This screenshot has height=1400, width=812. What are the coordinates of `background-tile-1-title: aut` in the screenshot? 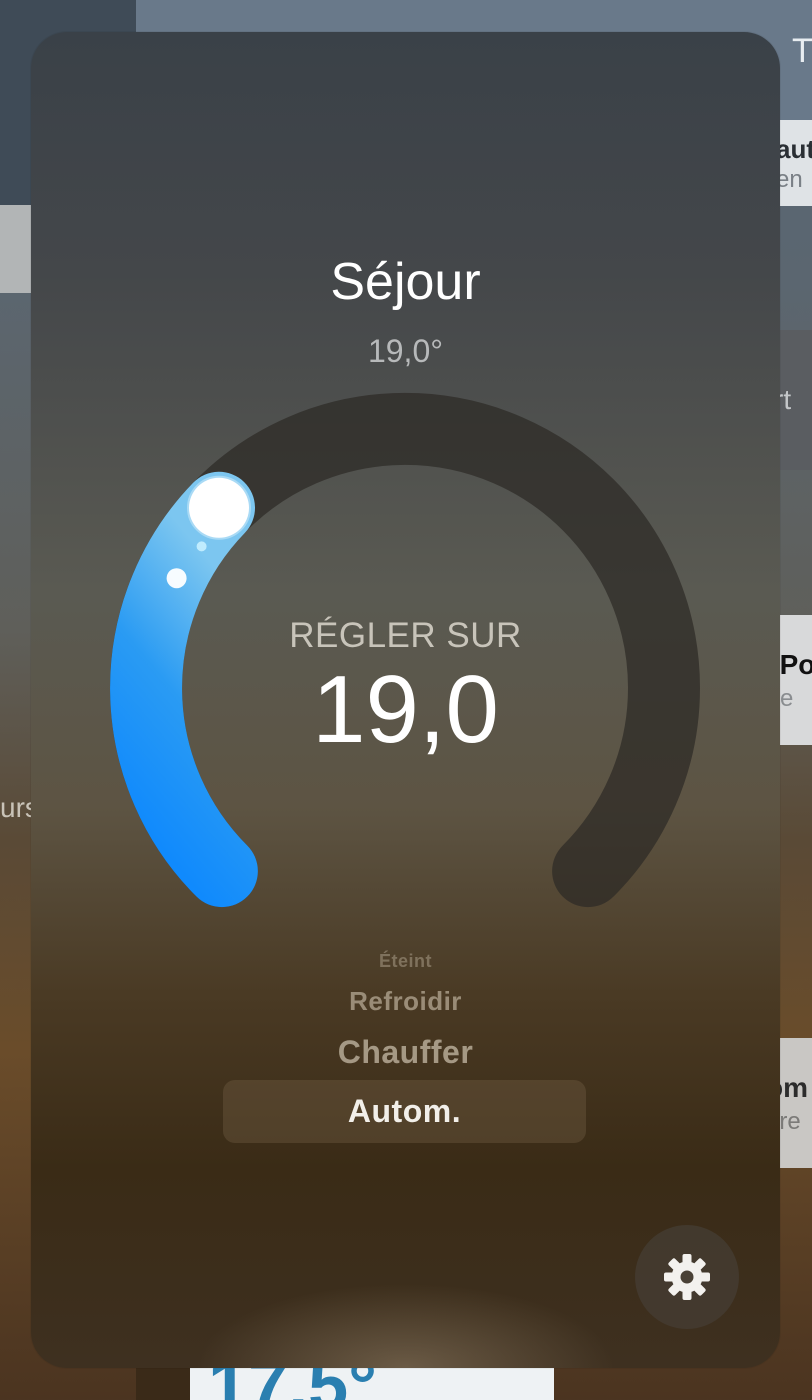 It's located at (794, 149).